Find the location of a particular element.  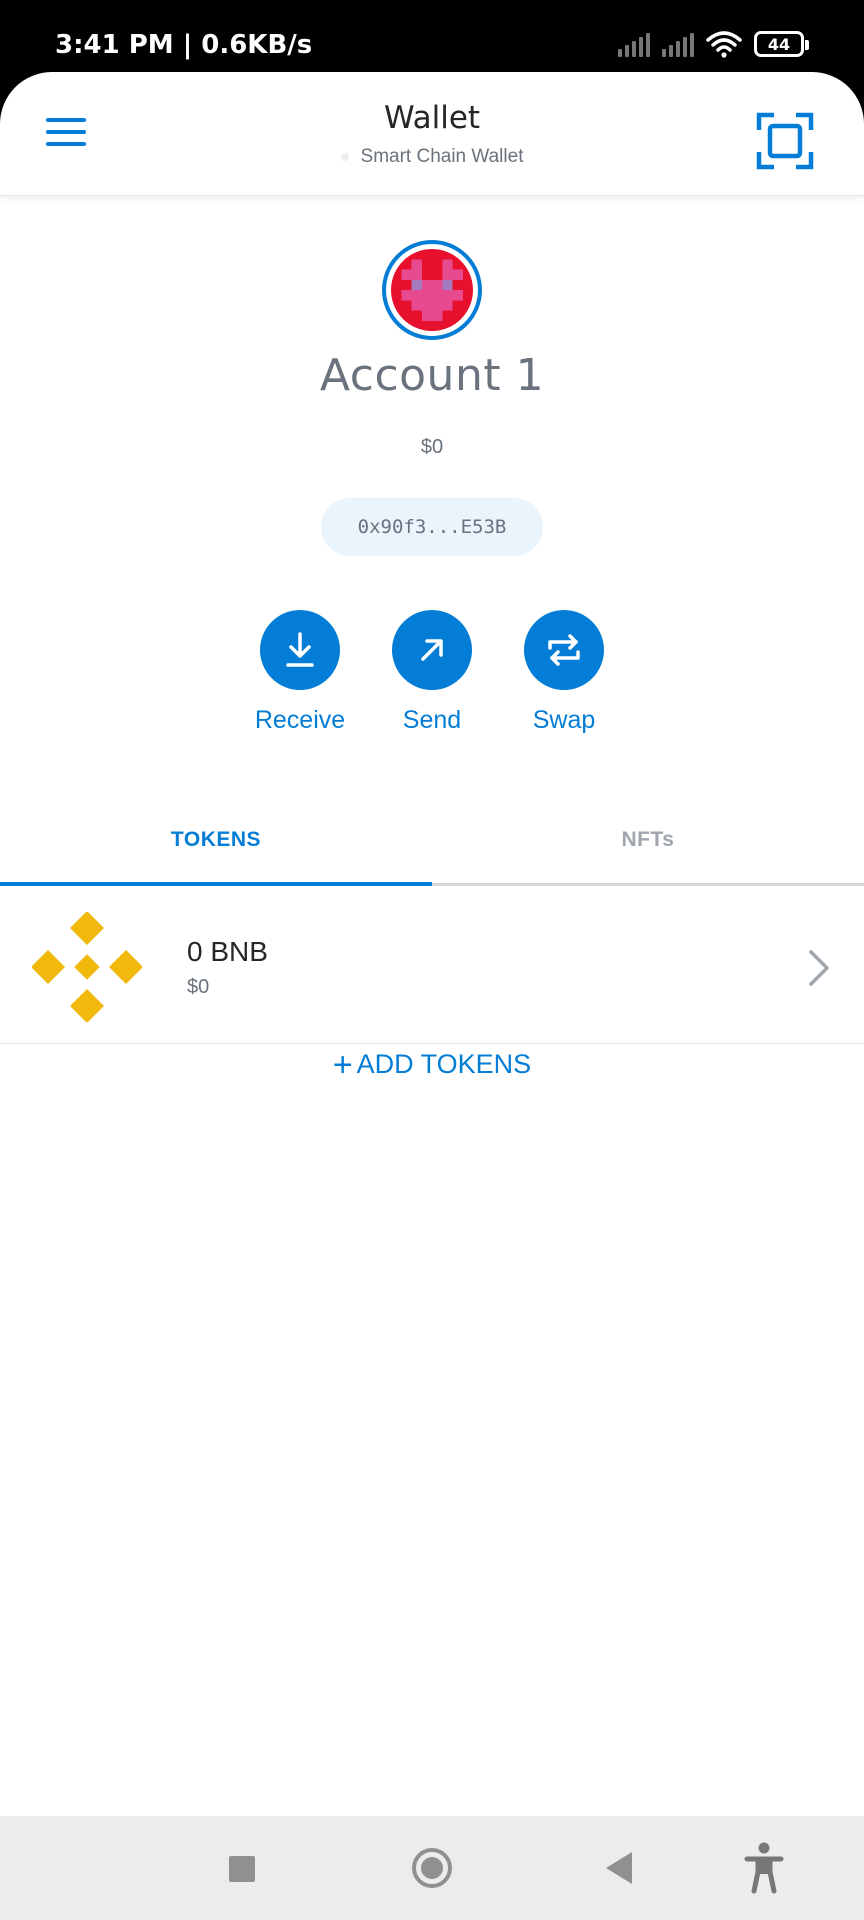

add-tokens-label: ADD TOKENS is located at coordinates (444, 1064).